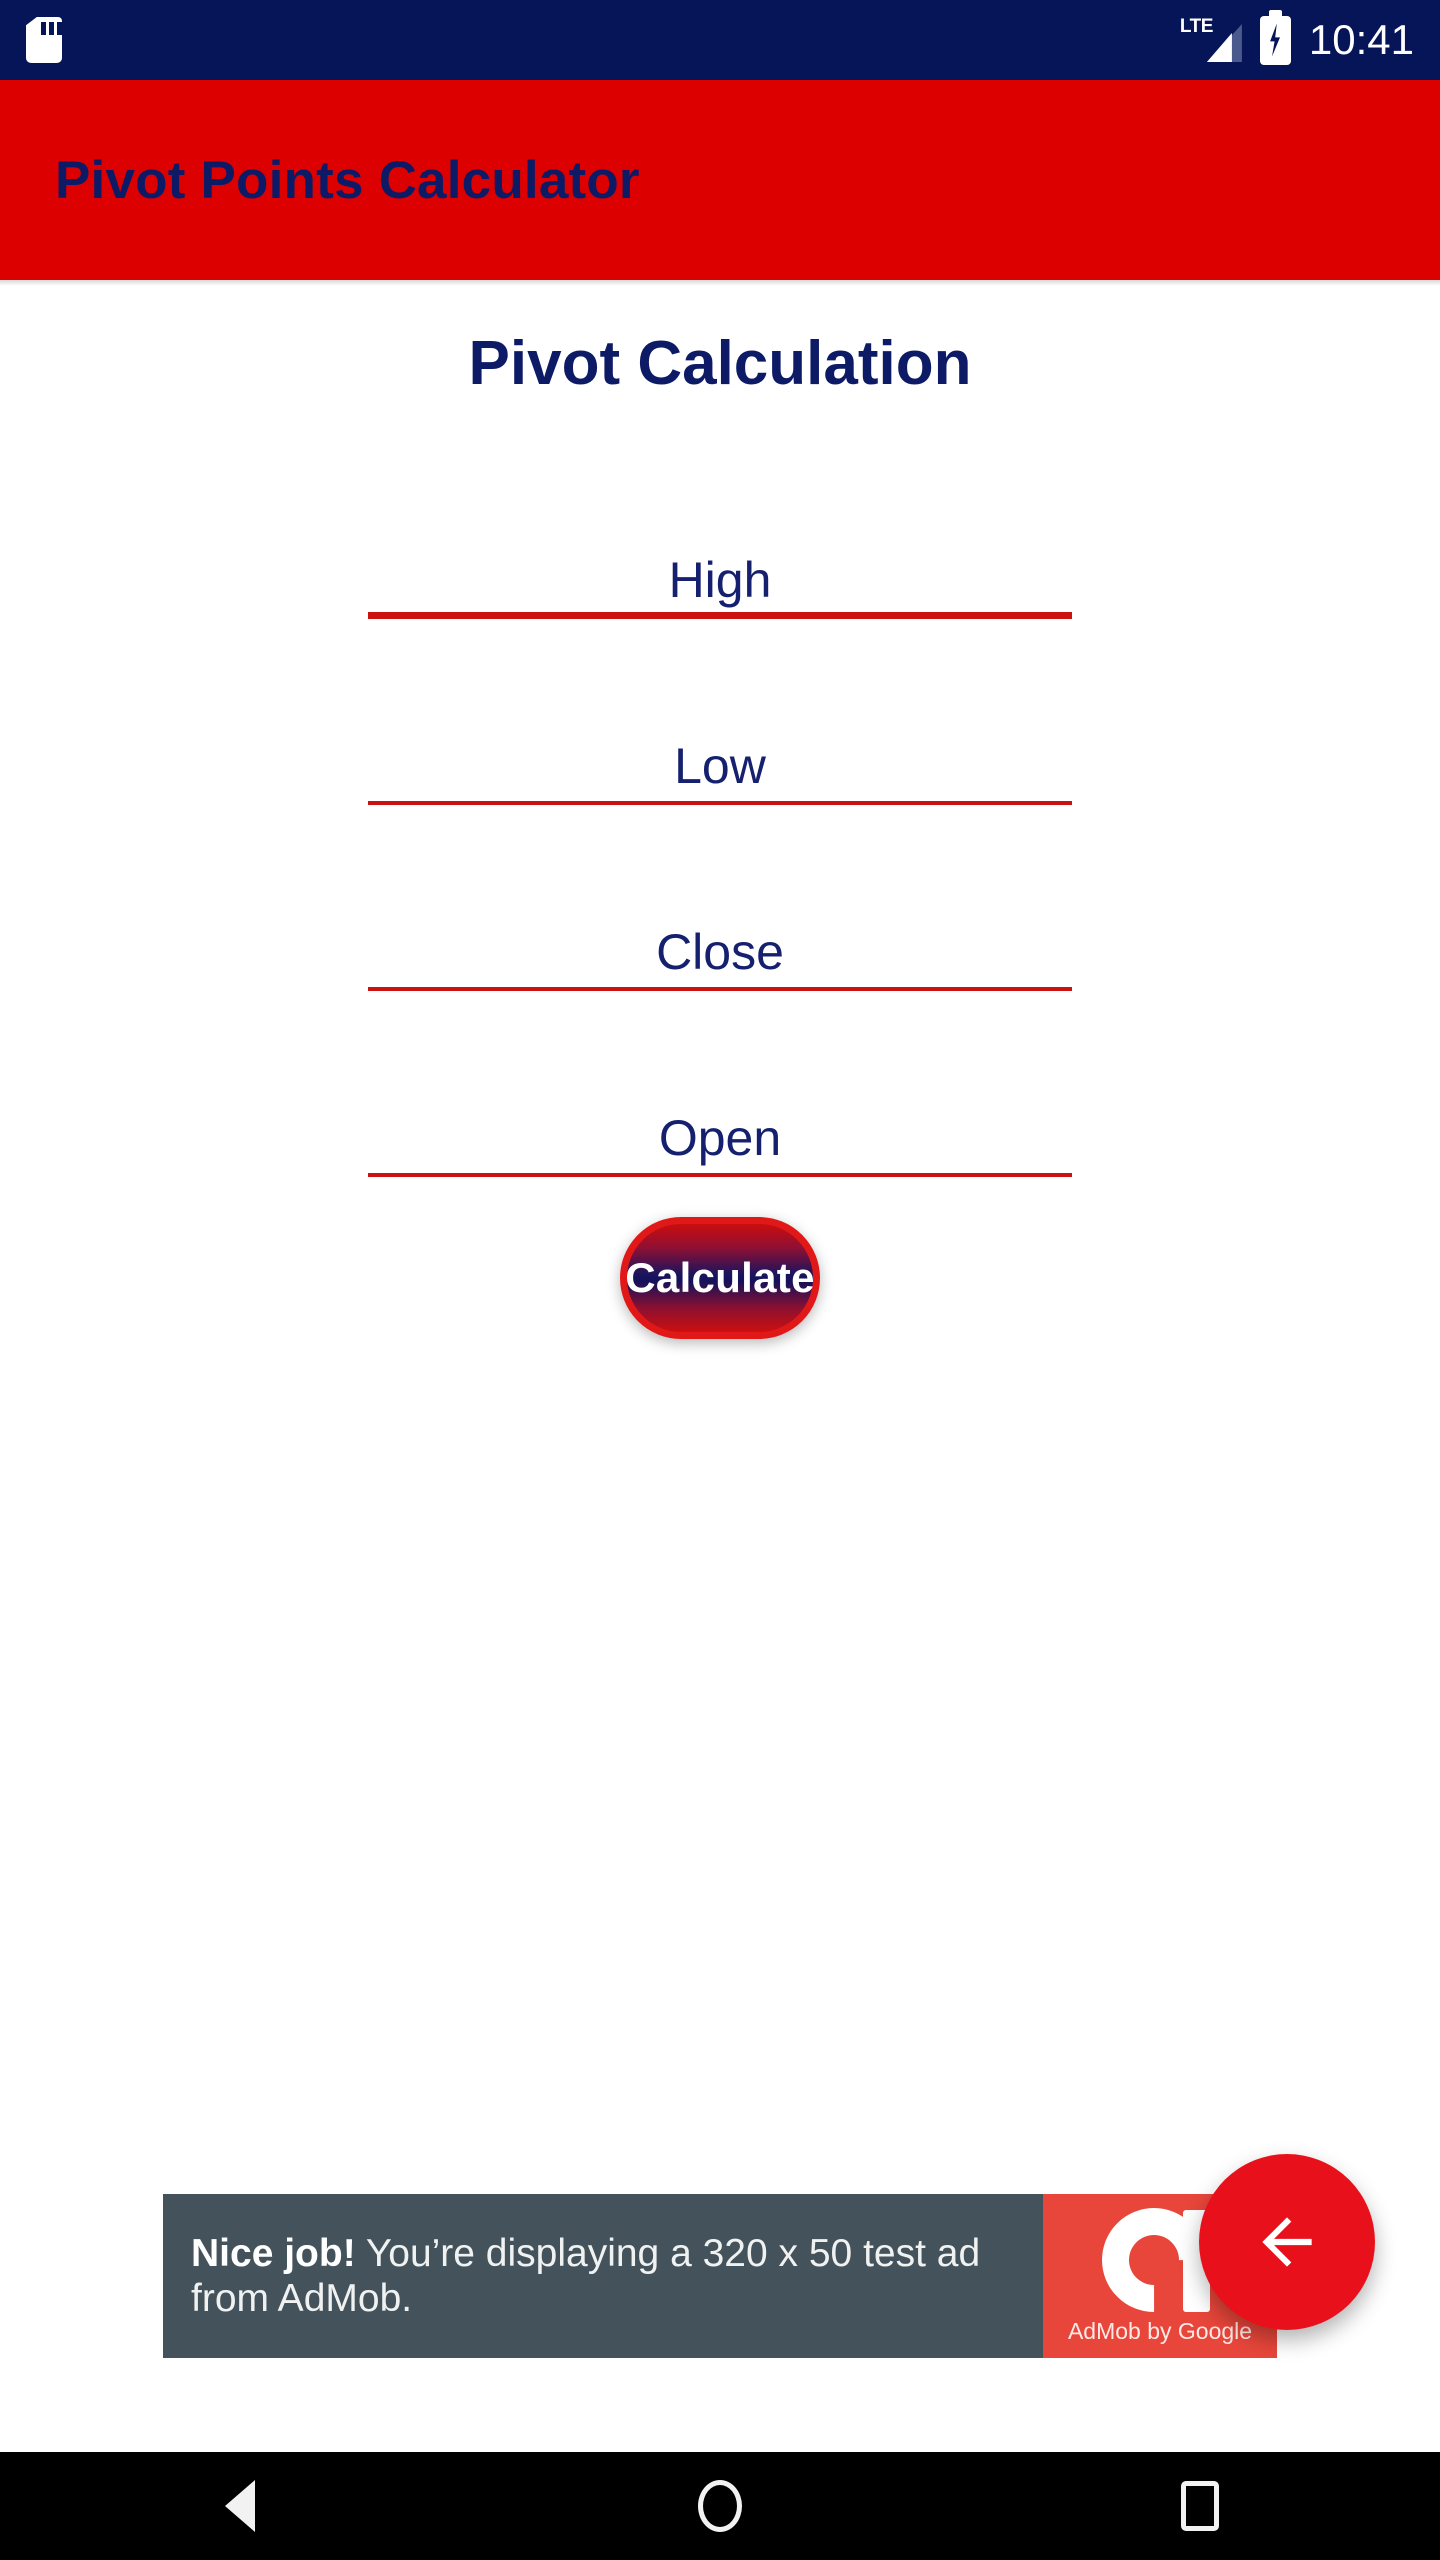  I want to click on status-bar-clock: 10:41, so click(1361, 39).